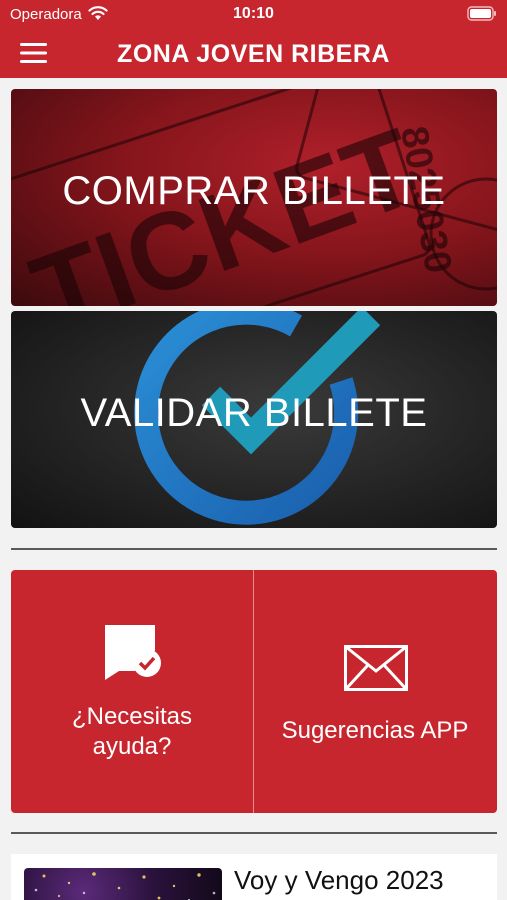  I want to click on status-time: 10:10, so click(253, 13).